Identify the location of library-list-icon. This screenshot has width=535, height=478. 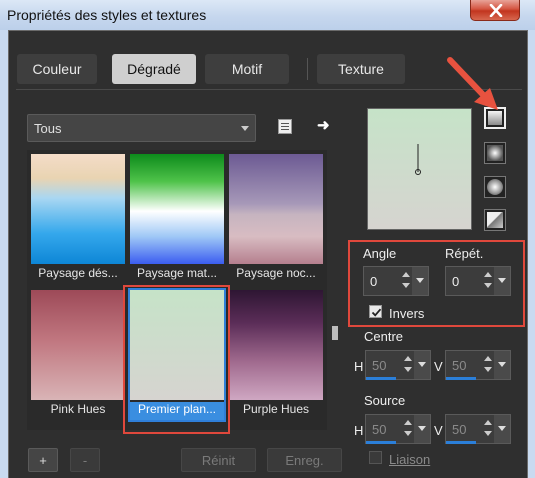
(285, 126).